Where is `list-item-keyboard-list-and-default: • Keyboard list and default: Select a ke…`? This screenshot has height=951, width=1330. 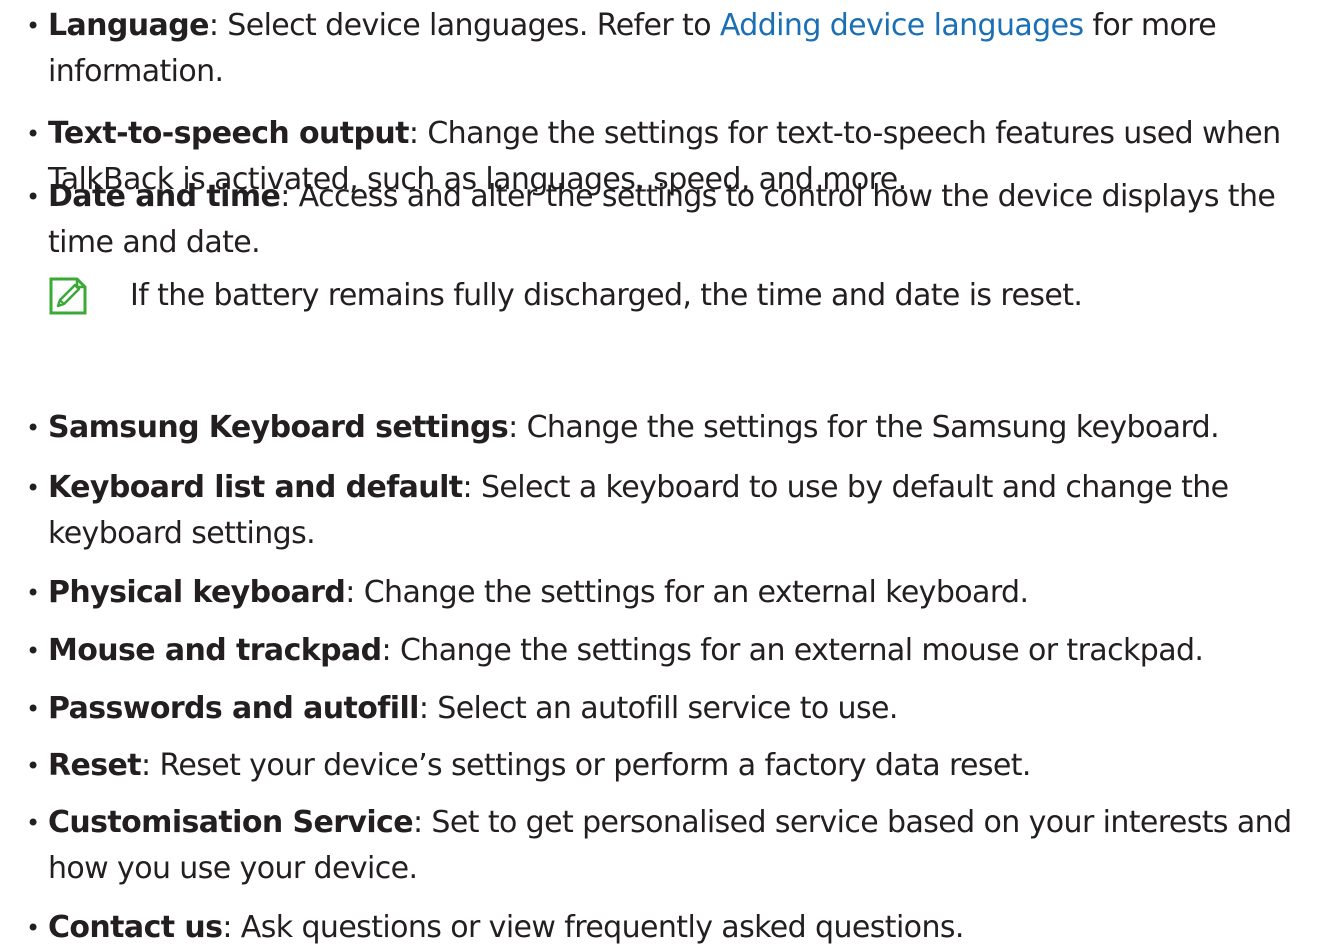 list-item-keyboard-list-and-default: • Keyboard list and default: Select a ke… is located at coordinates (672, 511).